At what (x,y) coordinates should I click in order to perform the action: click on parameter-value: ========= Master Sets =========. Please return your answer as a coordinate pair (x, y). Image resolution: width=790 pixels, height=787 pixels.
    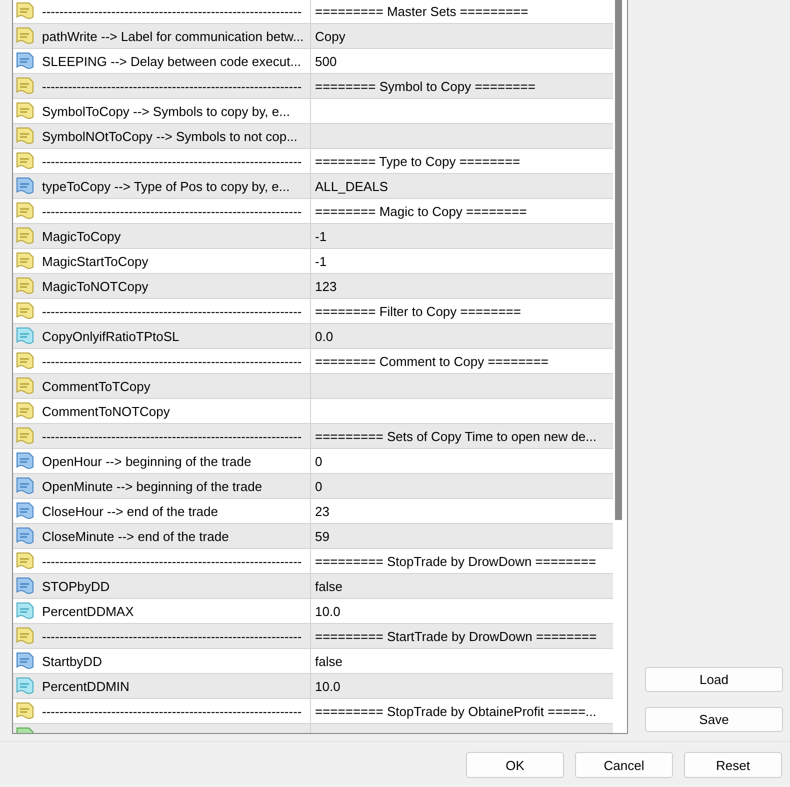
    Looking at the image, I should click on (421, 11).